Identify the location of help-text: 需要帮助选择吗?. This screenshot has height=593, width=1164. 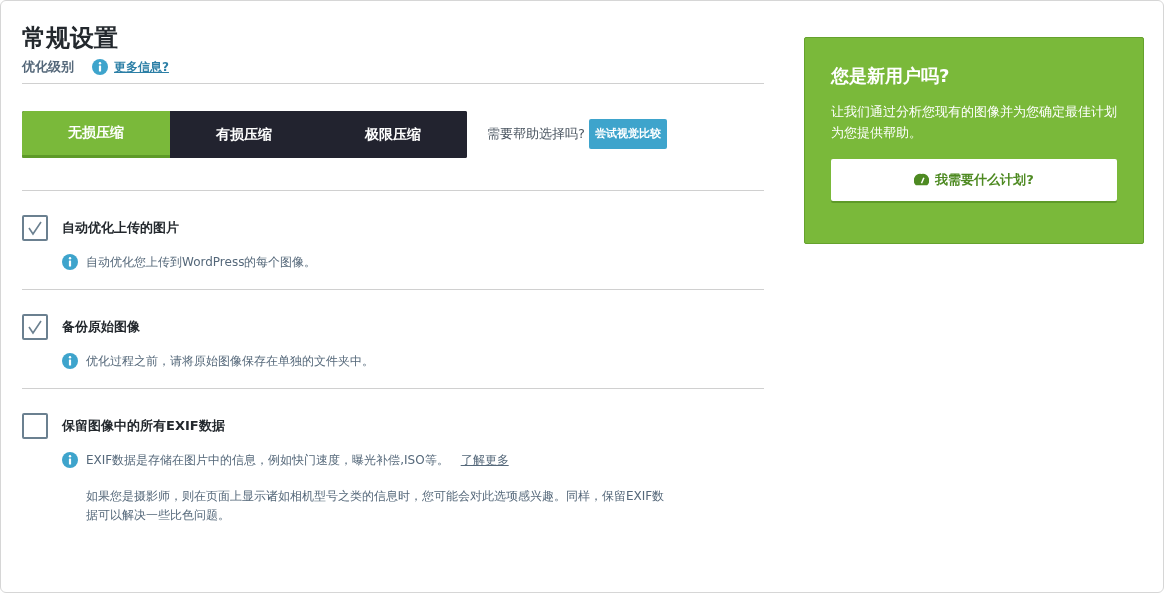
(536, 134).